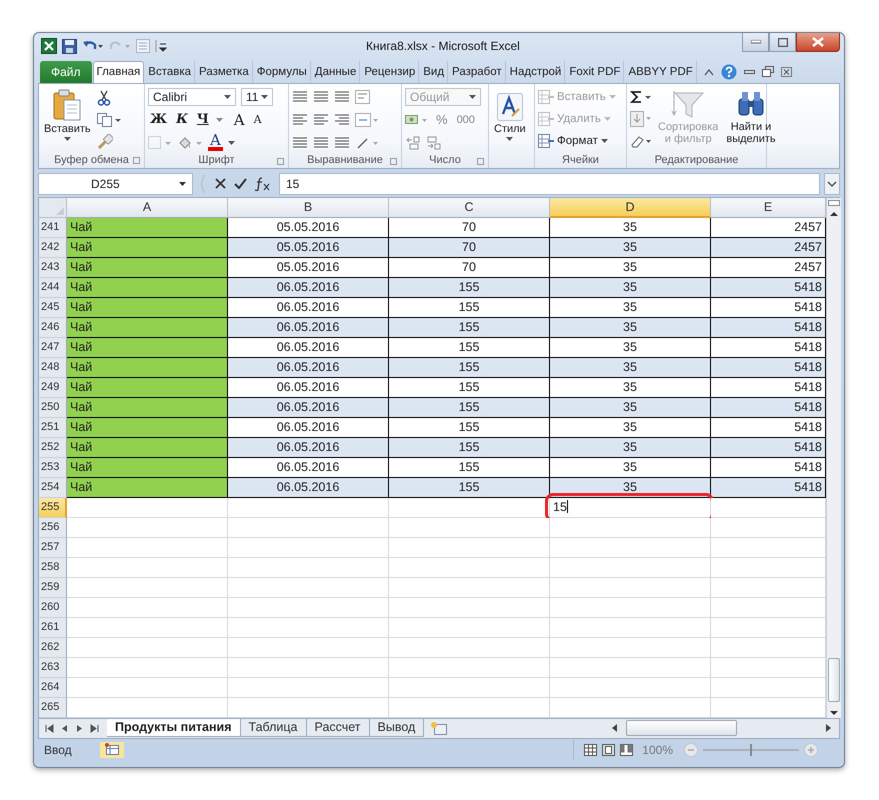 Image resolution: width=879 pixels, height=800 pixels. I want to click on column-header: E, so click(768, 208).